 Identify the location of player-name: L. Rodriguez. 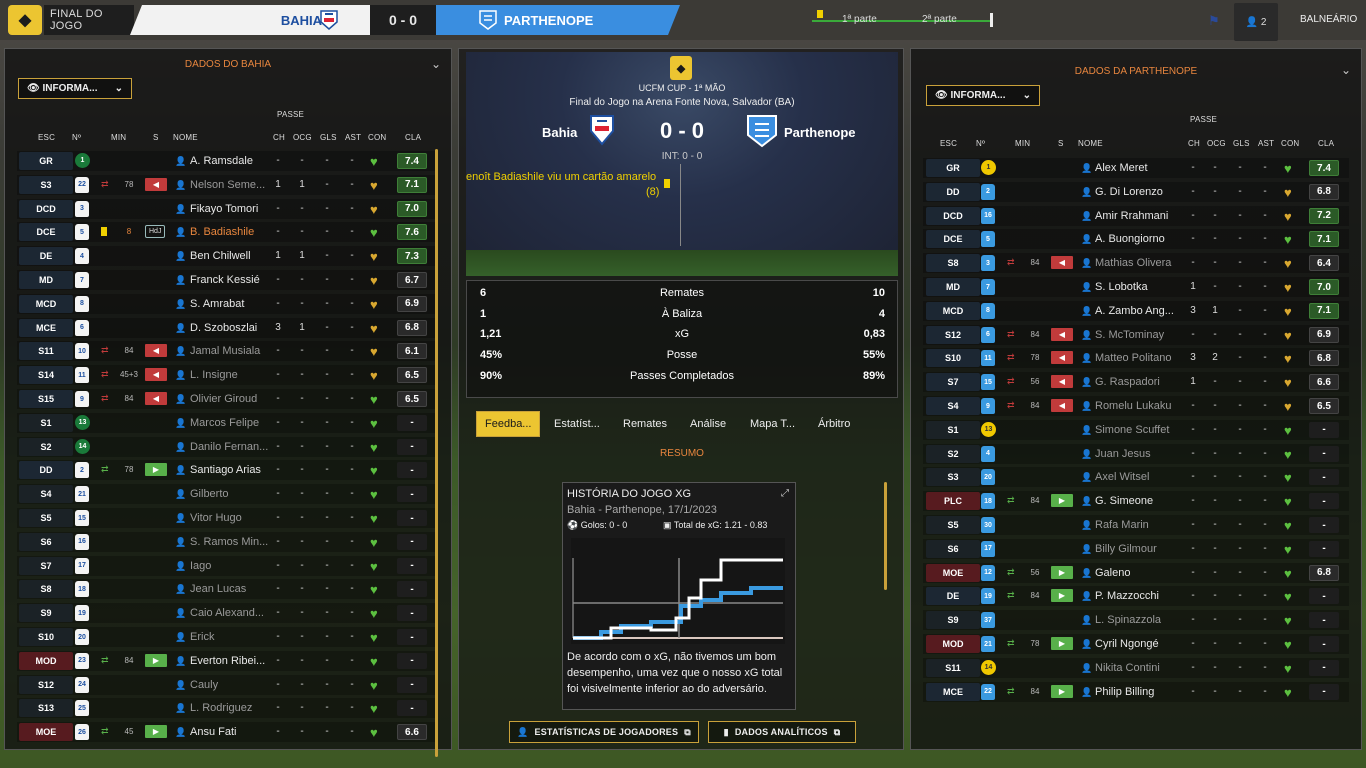
(230, 708).